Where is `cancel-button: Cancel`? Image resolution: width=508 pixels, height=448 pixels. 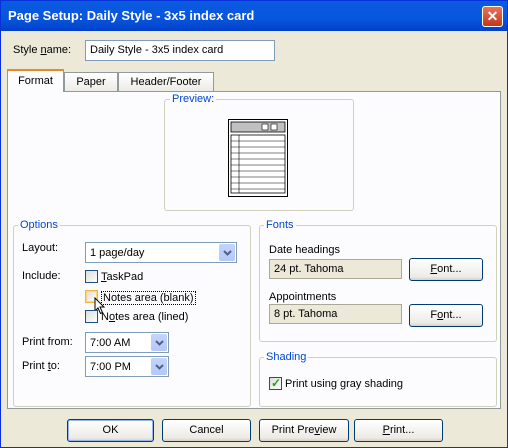 cancel-button: Cancel is located at coordinates (206, 430).